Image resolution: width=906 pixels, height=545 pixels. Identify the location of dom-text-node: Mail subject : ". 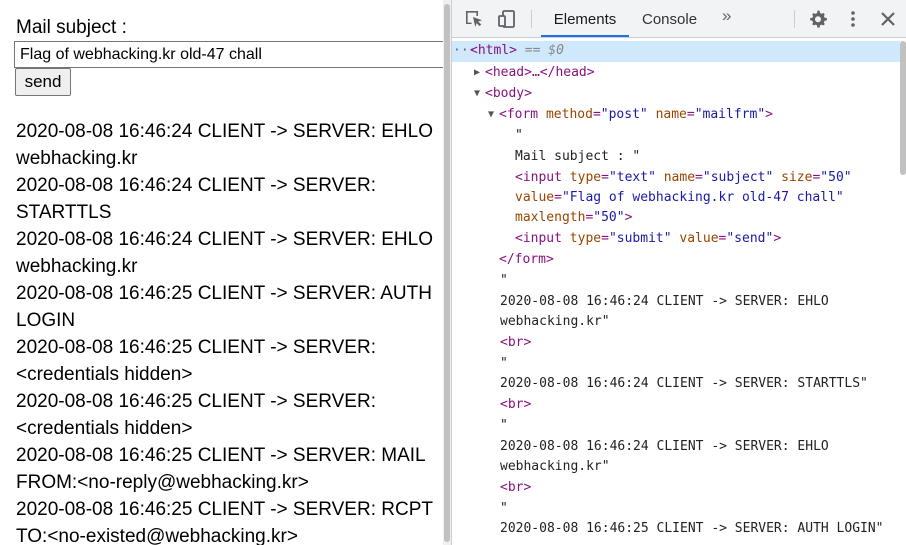
(577, 156).